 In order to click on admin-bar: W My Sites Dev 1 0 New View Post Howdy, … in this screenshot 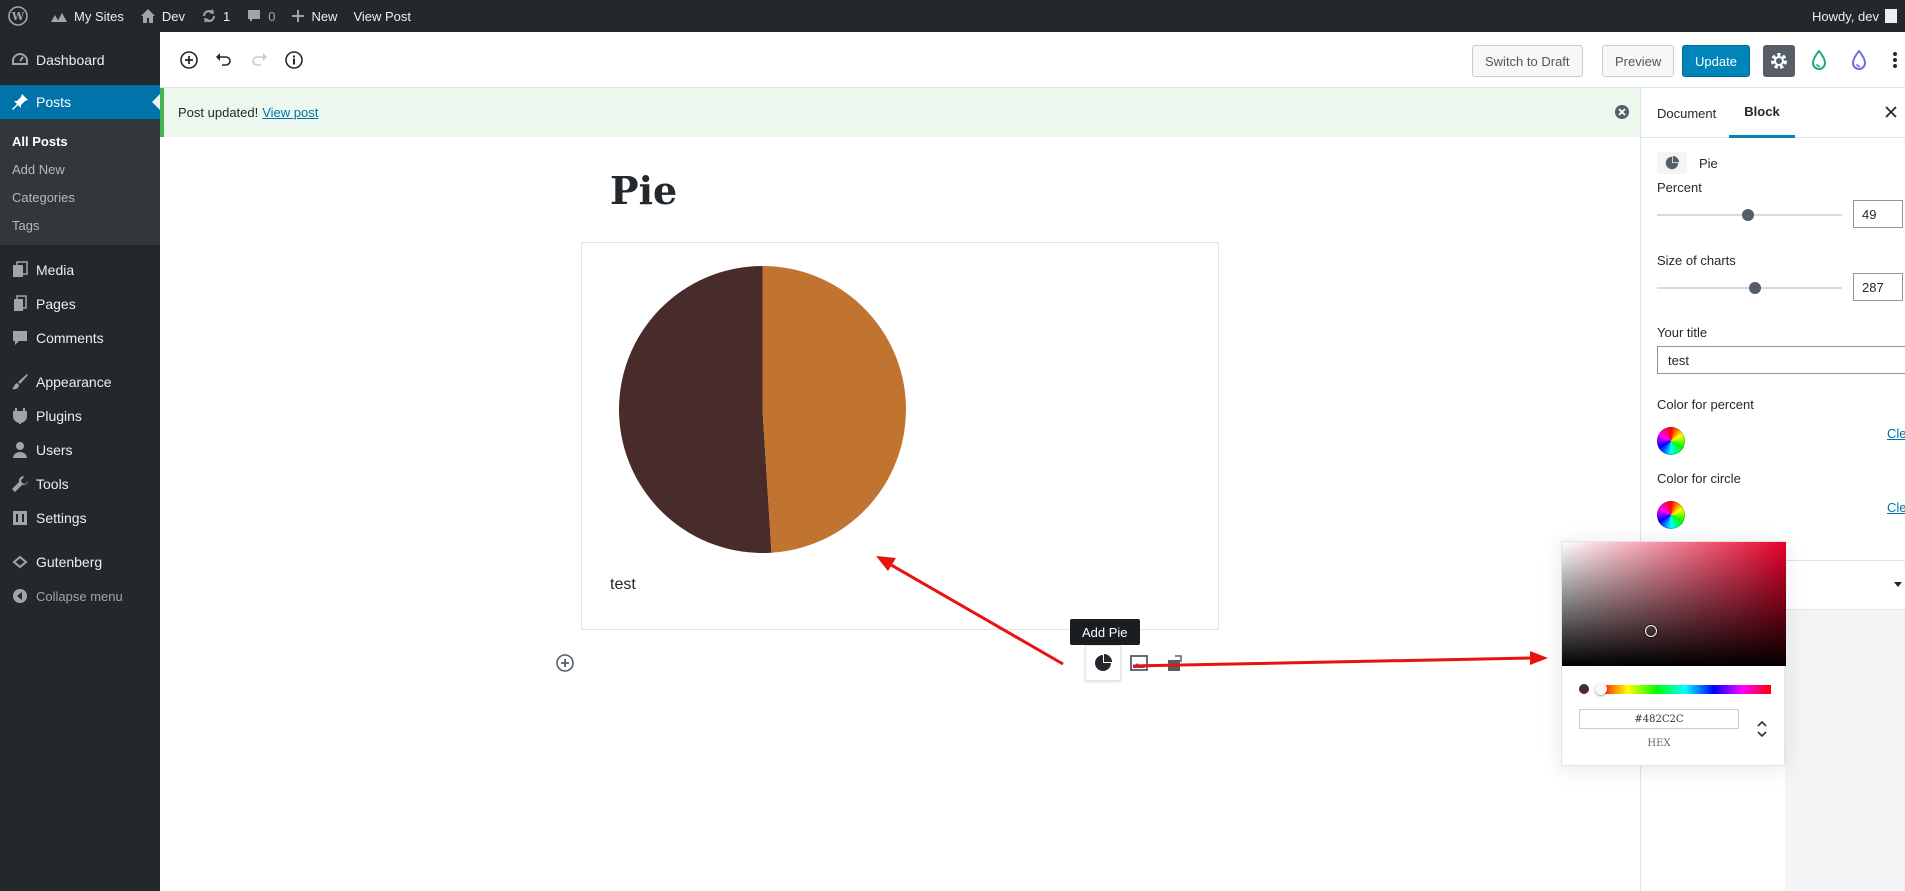, I will do `click(952, 16)`.